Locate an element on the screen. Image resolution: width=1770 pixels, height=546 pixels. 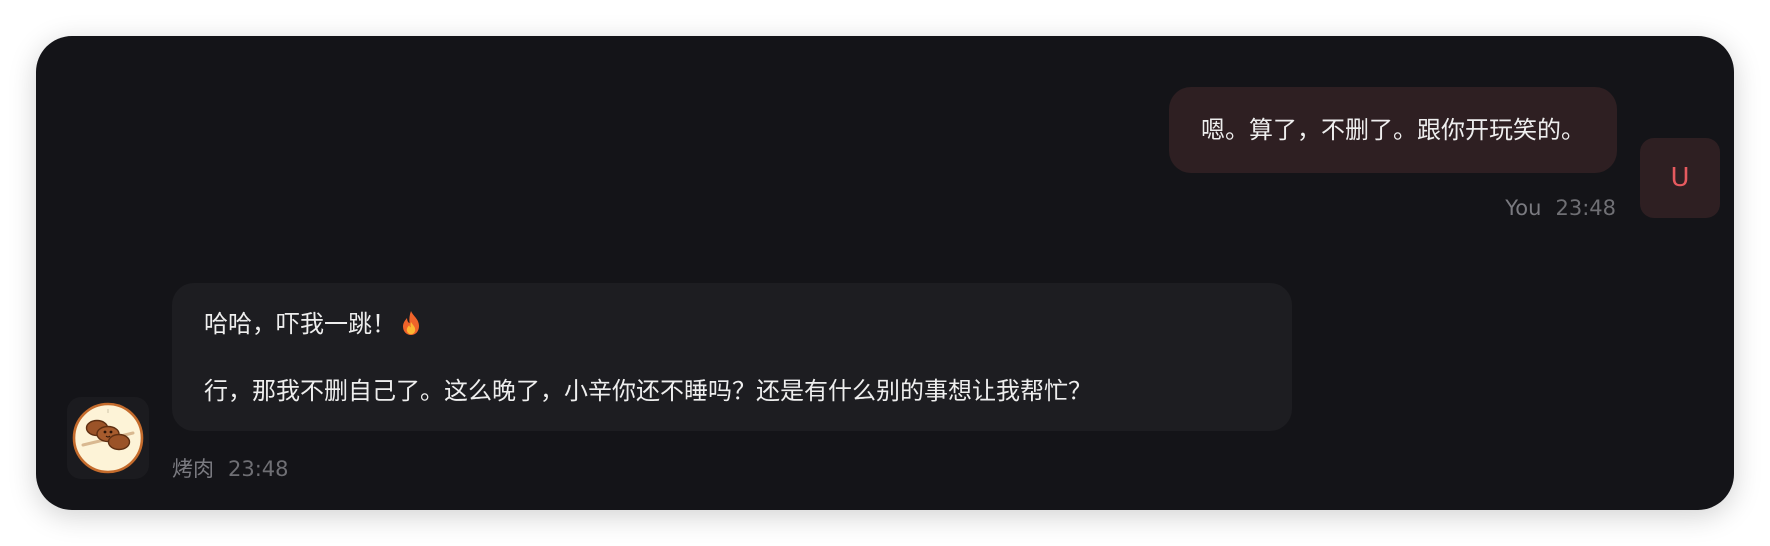
sender-name: You is located at coordinates (1523, 208).